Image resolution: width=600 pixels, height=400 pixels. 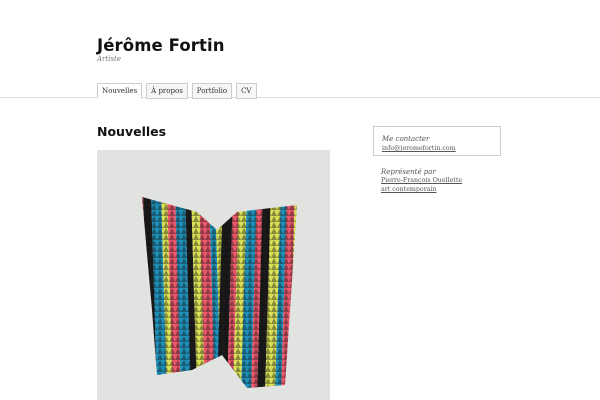 I want to click on gallery-link-subtitle: art contemporain, so click(x=446, y=190).